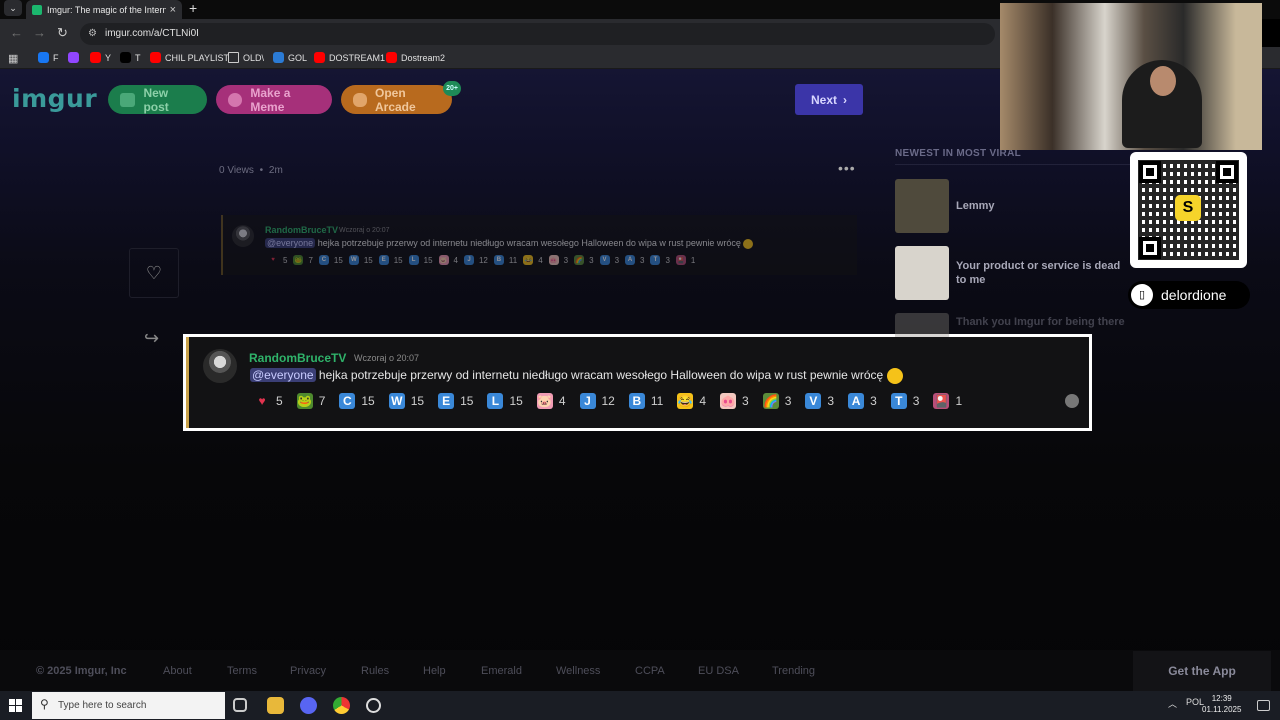 The height and width of the screenshot is (720, 1280). What do you see at coordinates (375, 671) in the screenshot?
I see `footer-link-rules: Rules` at bounding box center [375, 671].